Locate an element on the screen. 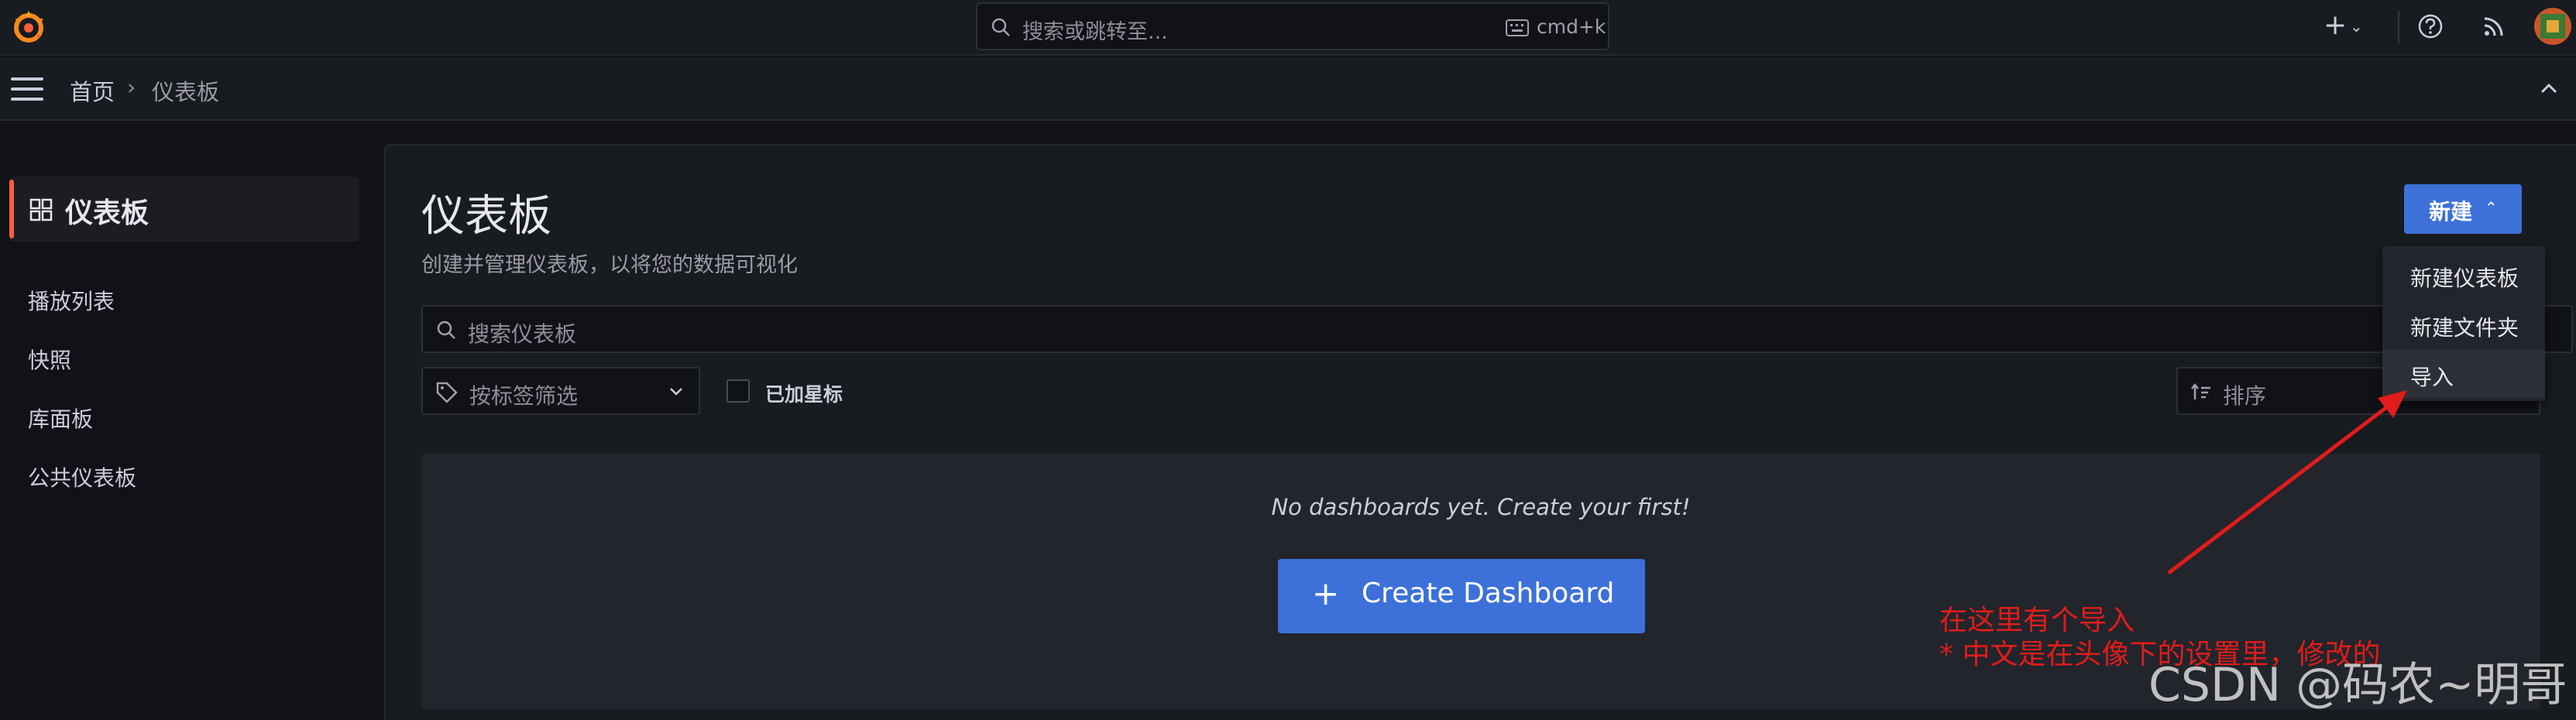 The image size is (2576, 720). chevron-up-icon: ⌃ is located at coordinates (2491, 208).